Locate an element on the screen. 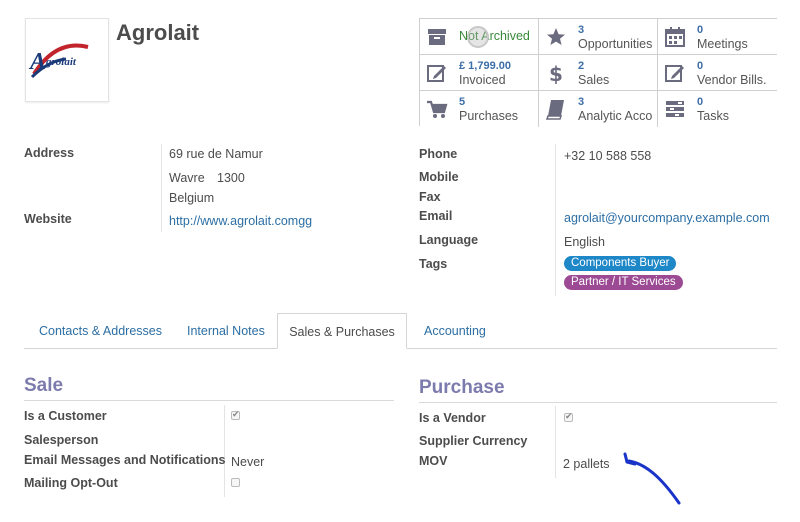  dollar-icon: $ is located at coordinates (556, 73).